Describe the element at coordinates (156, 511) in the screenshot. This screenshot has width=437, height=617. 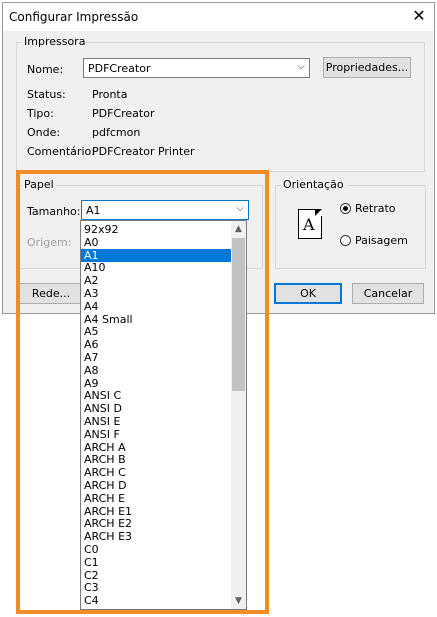
I see `paper-size-option: ARCH E1` at that location.